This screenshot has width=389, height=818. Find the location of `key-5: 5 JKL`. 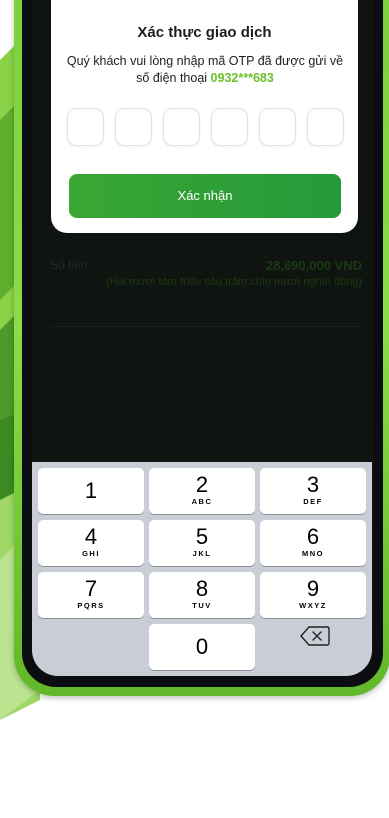

key-5: 5 JKL is located at coordinates (202, 543).